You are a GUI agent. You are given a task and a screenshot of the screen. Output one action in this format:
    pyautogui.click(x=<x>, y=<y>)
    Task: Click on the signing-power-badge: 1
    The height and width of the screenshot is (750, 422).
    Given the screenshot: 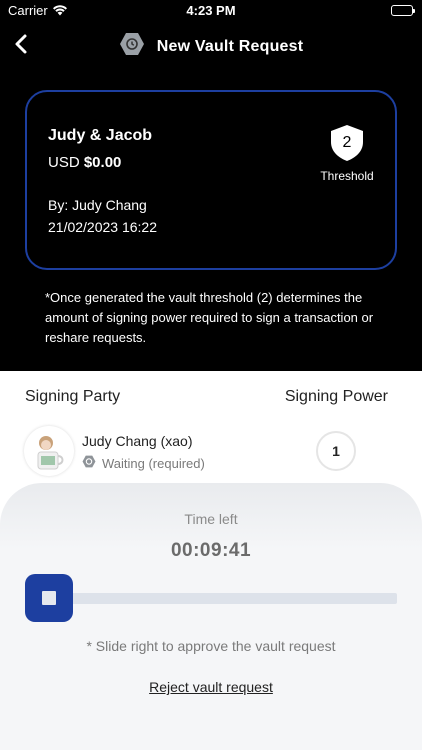 What is the action you would take?
    pyautogui.click(x=336, y=451)
    